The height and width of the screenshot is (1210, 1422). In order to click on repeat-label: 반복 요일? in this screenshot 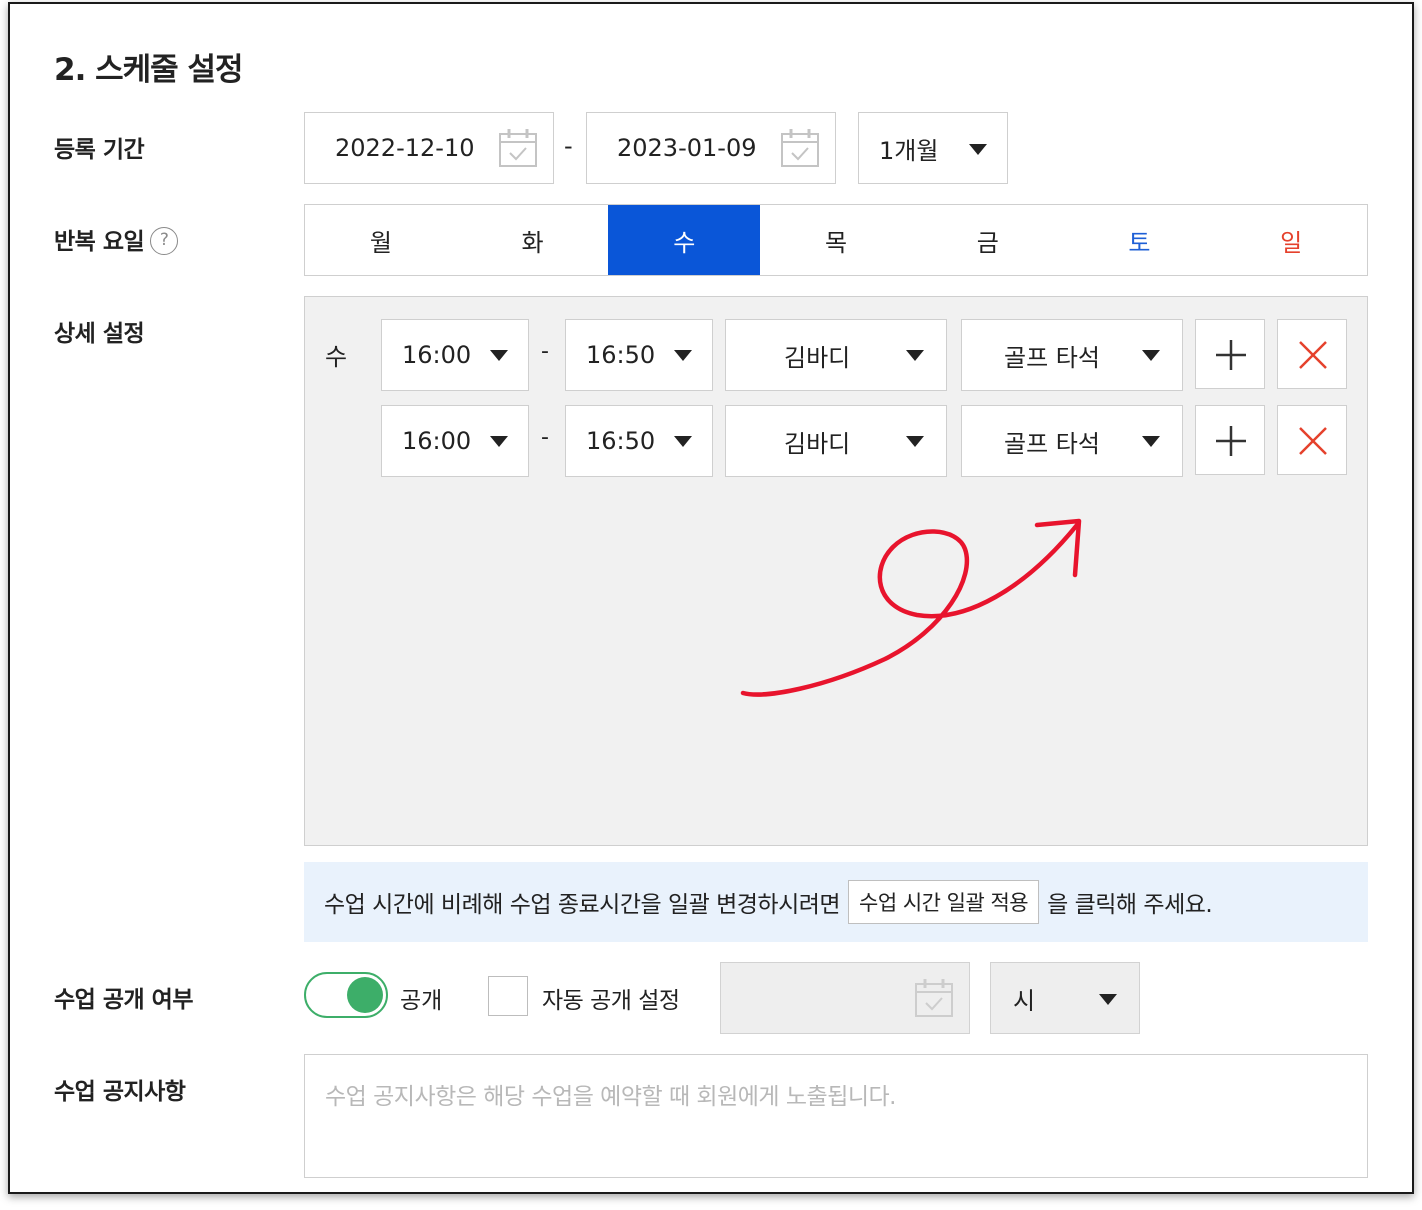, I will do `click(116, 239)`.